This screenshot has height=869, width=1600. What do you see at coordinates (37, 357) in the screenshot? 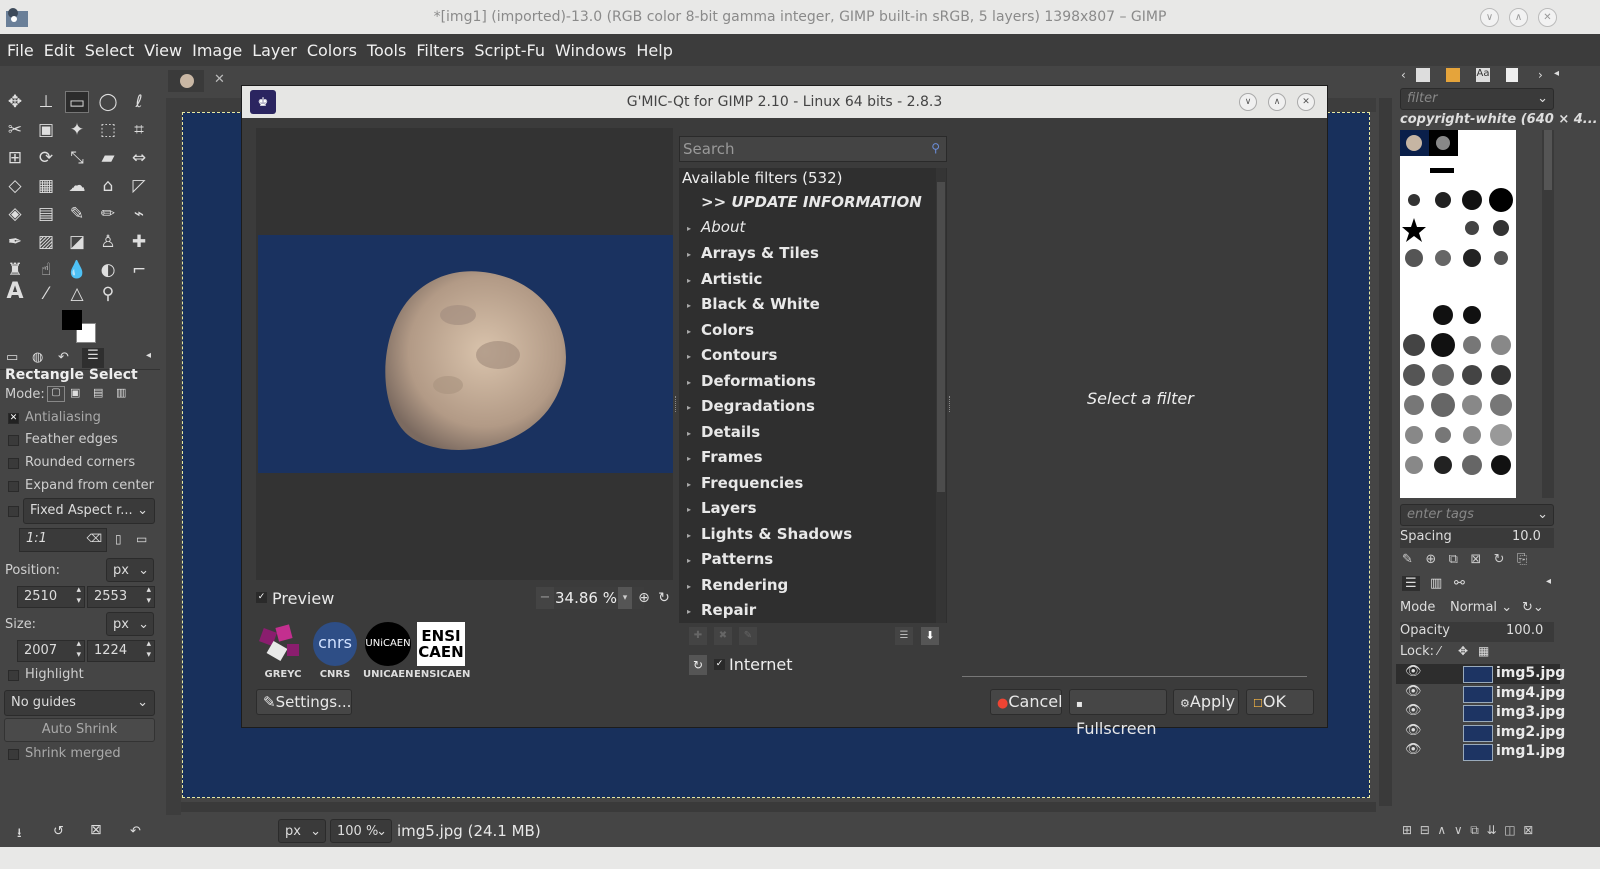
I see `device-status-tab-icon: ◍` at bounding box center [37, 357].